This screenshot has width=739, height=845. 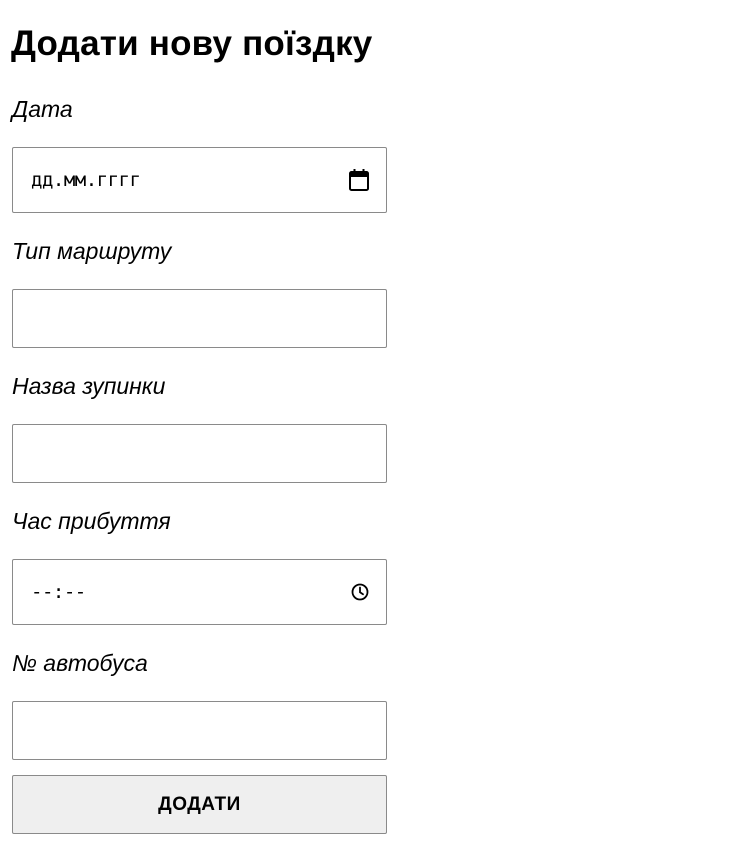 I want to click on stop-name-label: Назва зупинки, so click(x=89, y=386).